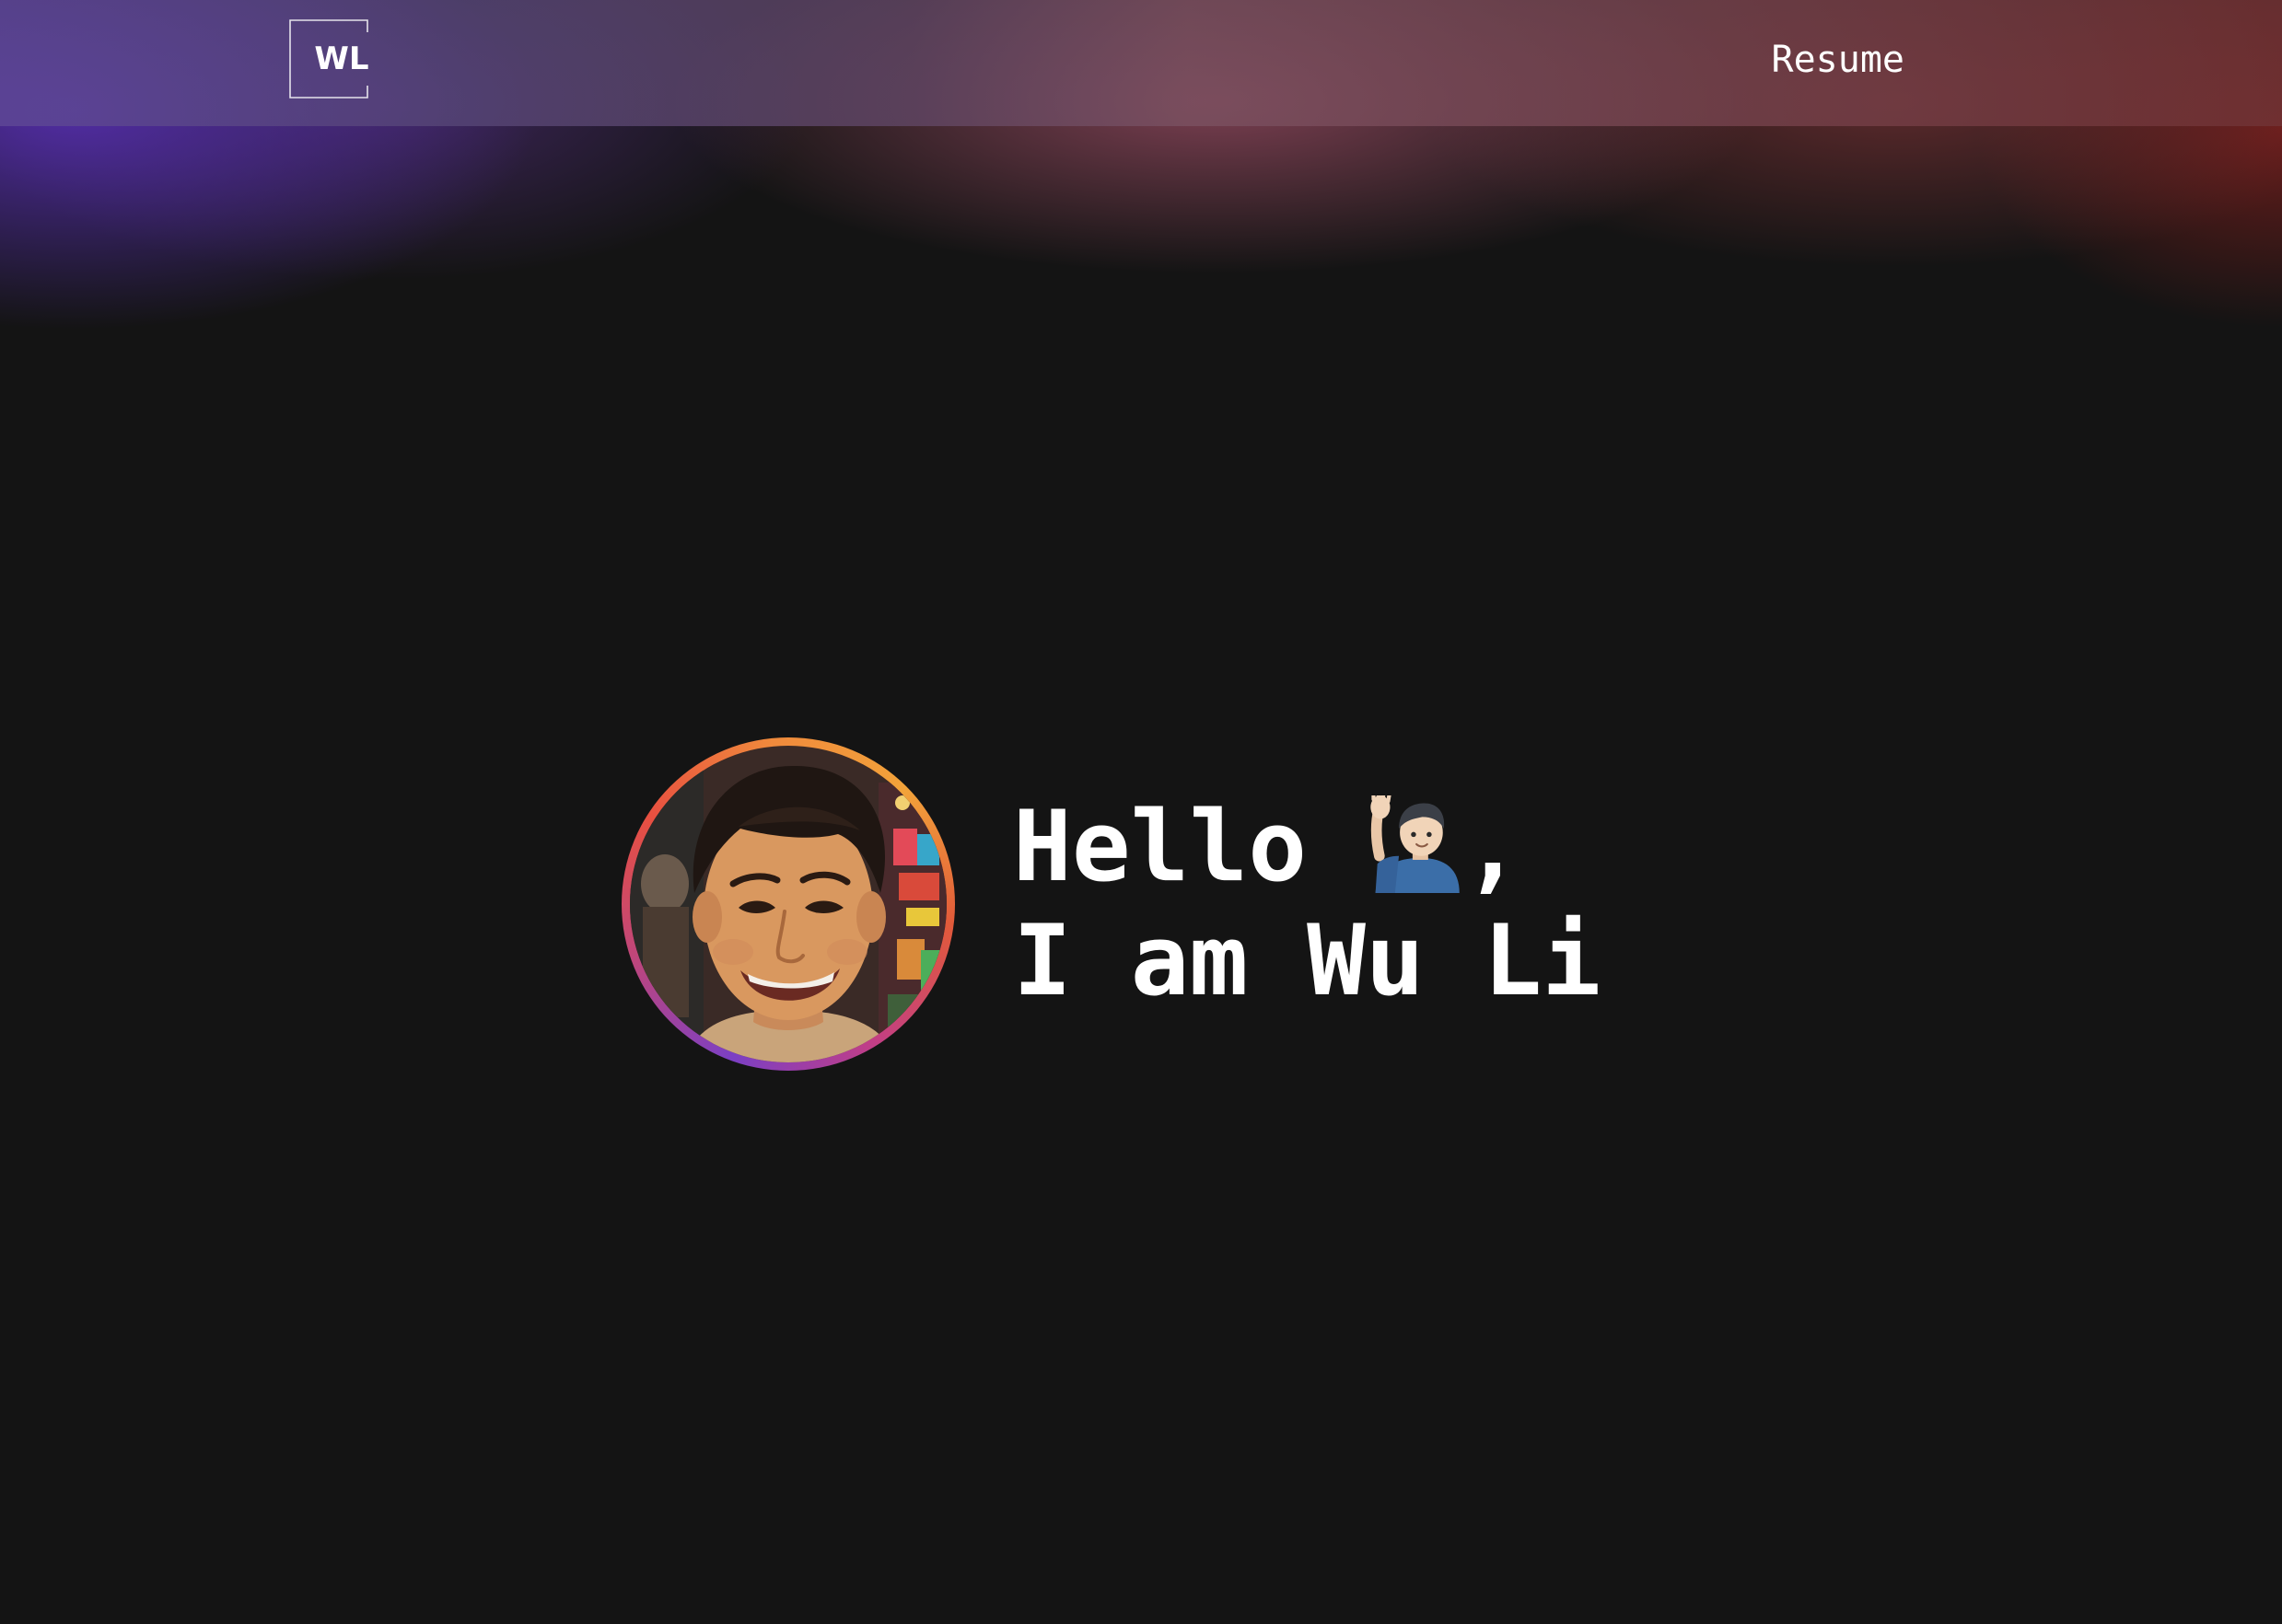 Image resolution: width=2282 pixels, height=1624 pixels. What do you see at coordinates (1492, 847) in the screenshot?
I see `greeting-suffix: ,` at bounding box center [1492, 847].